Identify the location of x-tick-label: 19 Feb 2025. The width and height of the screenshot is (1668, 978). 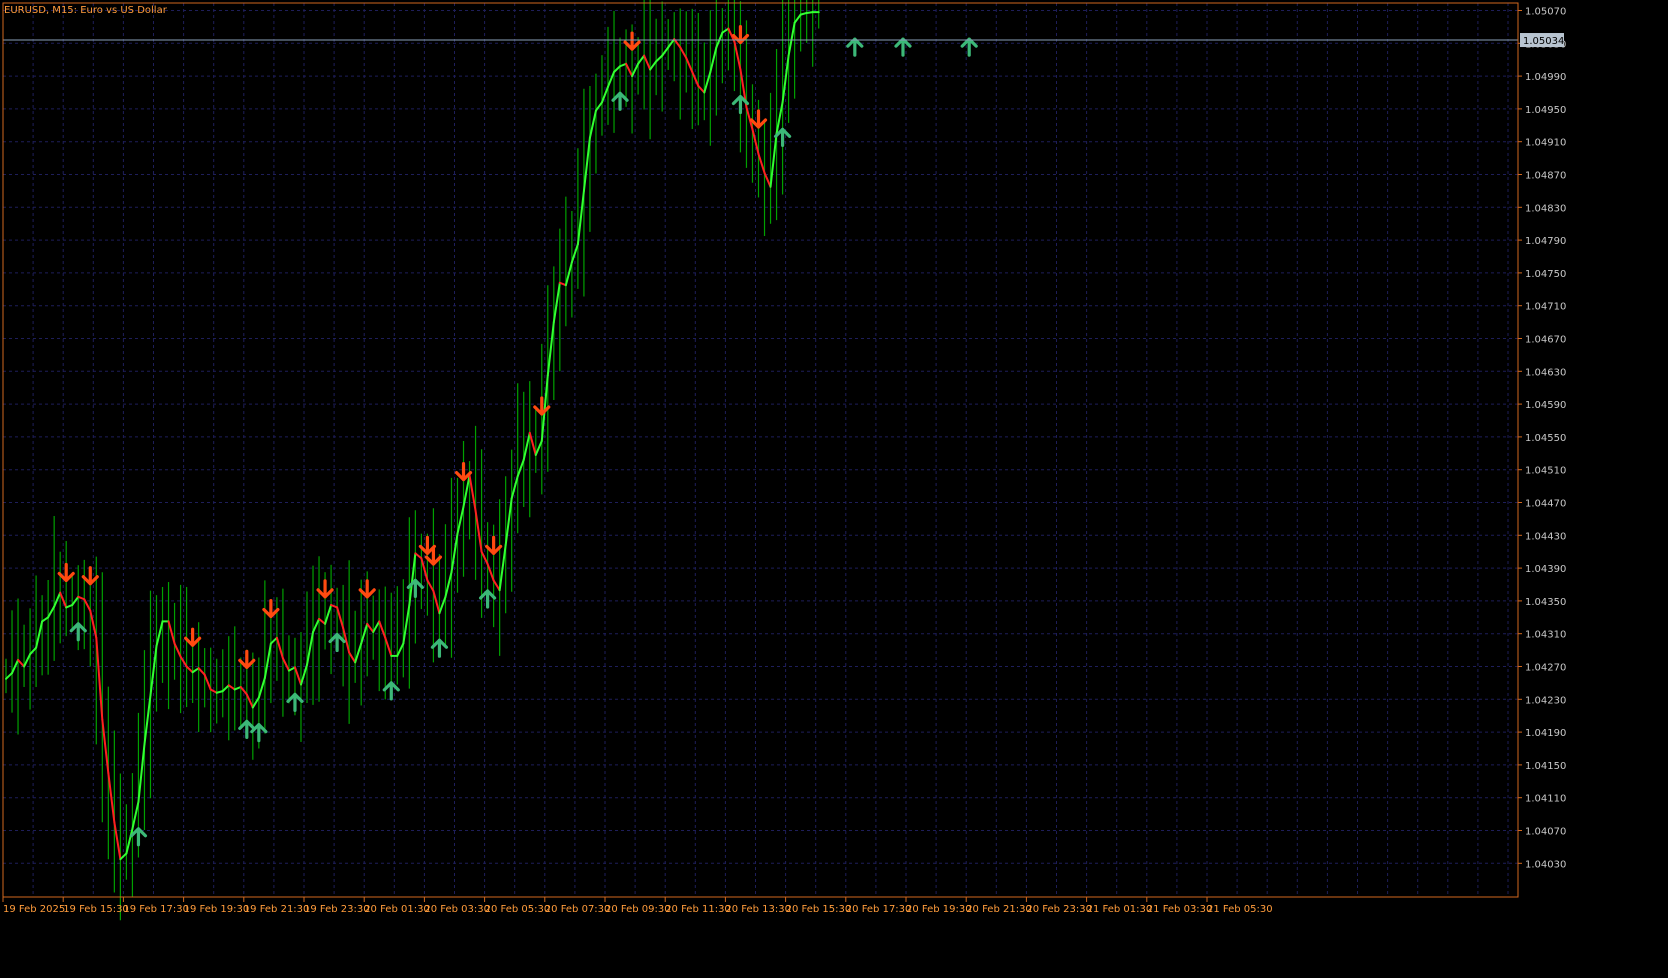
(34, 909).